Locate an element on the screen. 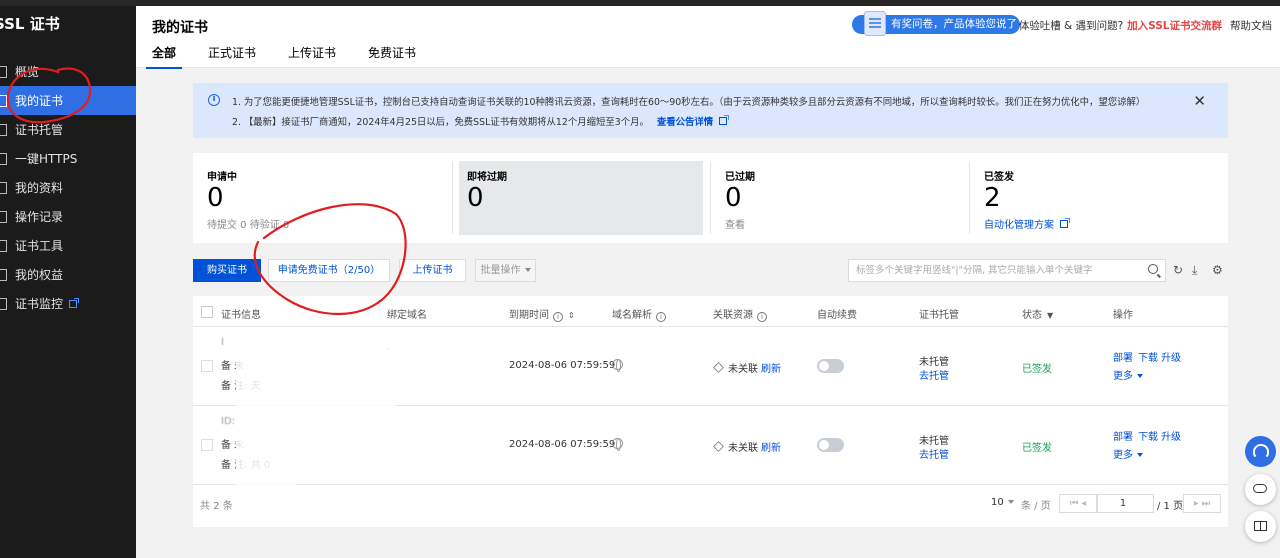  sidebar-item-label: 操作记录 is located at coordinates (39, 217).